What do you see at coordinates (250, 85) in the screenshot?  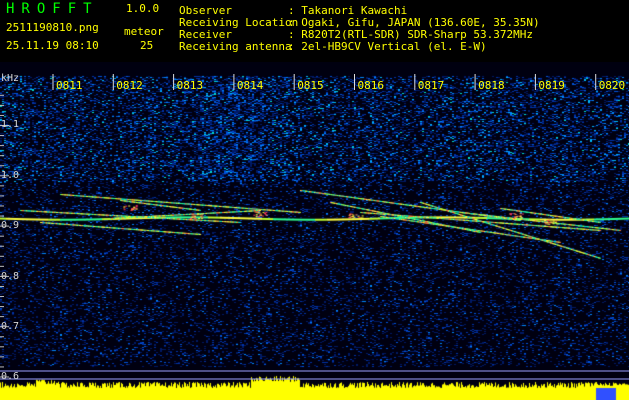 I see `x-tick-label: 0814` at bounding box center [250, 85].